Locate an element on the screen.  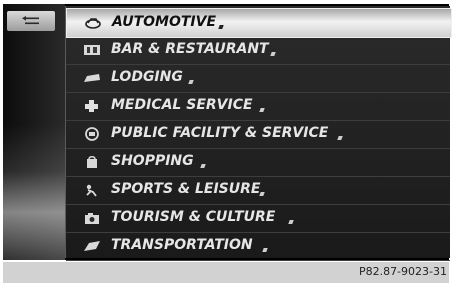
category-label: BAR & RESTAURANT is located at coordinates (190, 49).